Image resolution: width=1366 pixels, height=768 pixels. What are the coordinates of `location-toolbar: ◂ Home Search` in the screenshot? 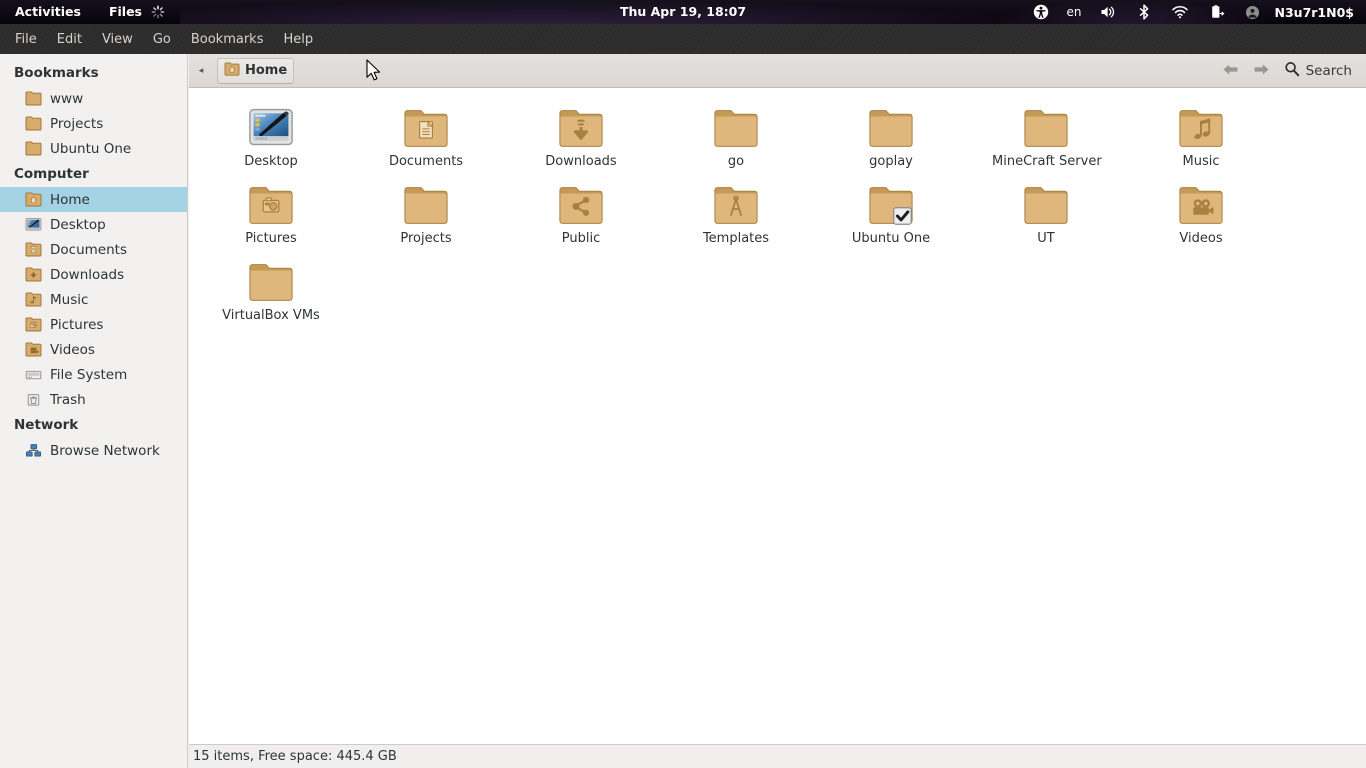 It's located at (777, 71).